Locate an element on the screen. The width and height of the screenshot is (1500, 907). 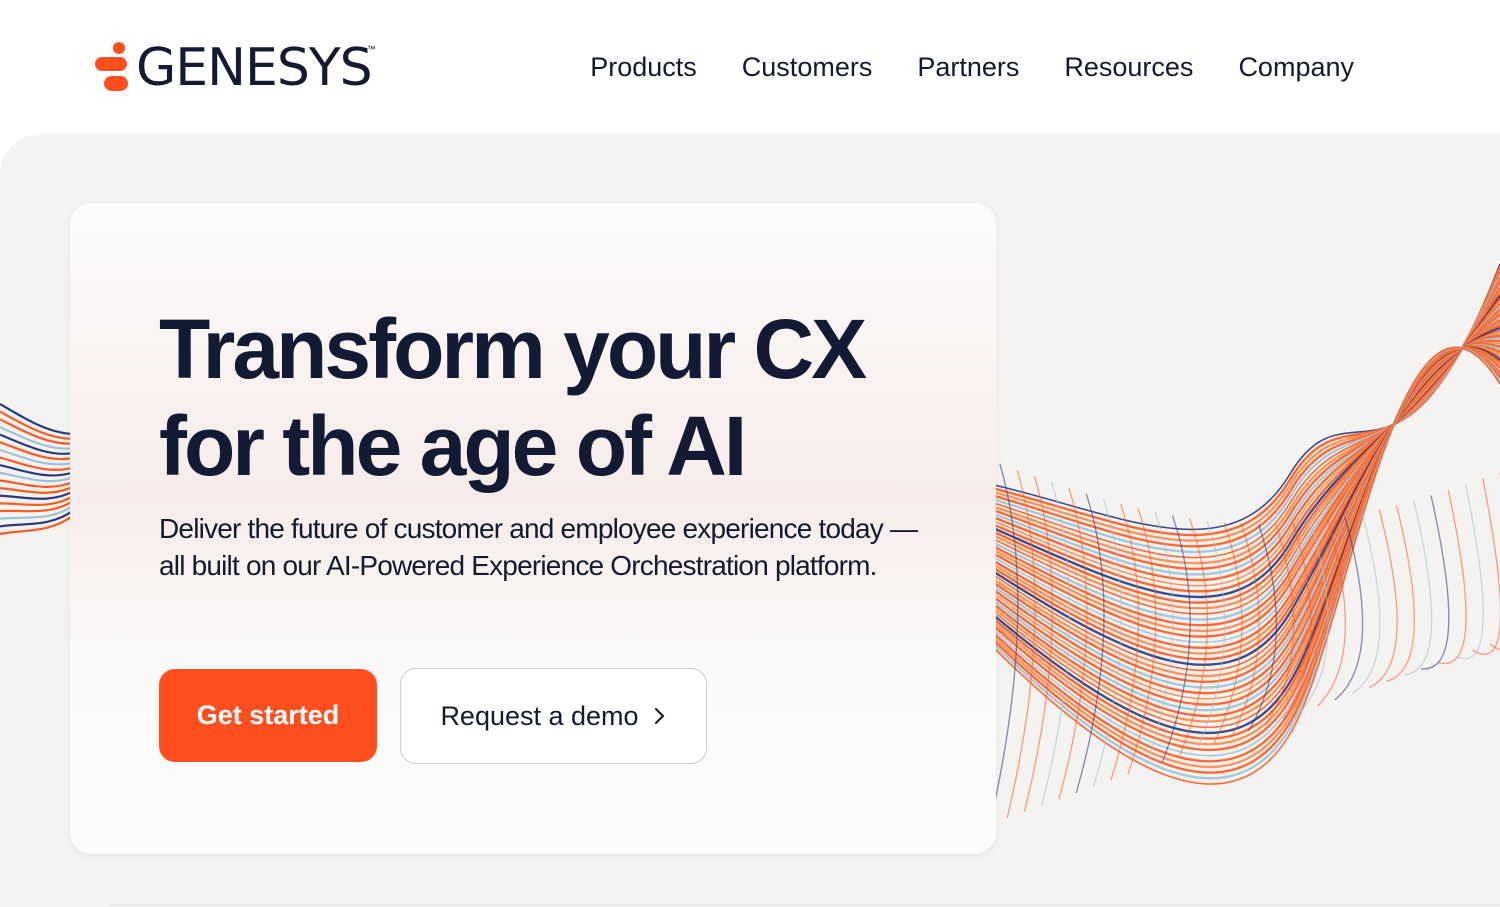
logo-text: GENESYS is located at coordinates (254, 68).